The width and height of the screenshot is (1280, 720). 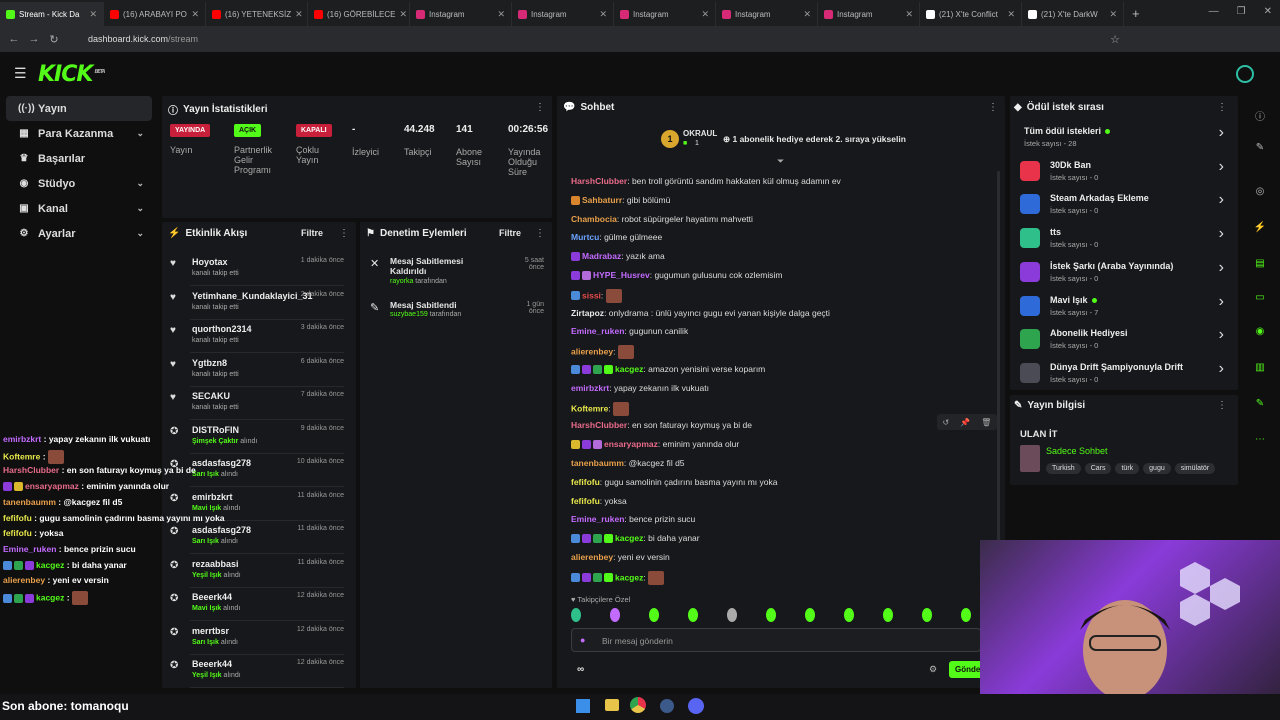 What do you see at coordinates (1222, 405) in the screenshot?
I see `stream-info-menu-icon: ⋮` at bounding box center [1222, 405].